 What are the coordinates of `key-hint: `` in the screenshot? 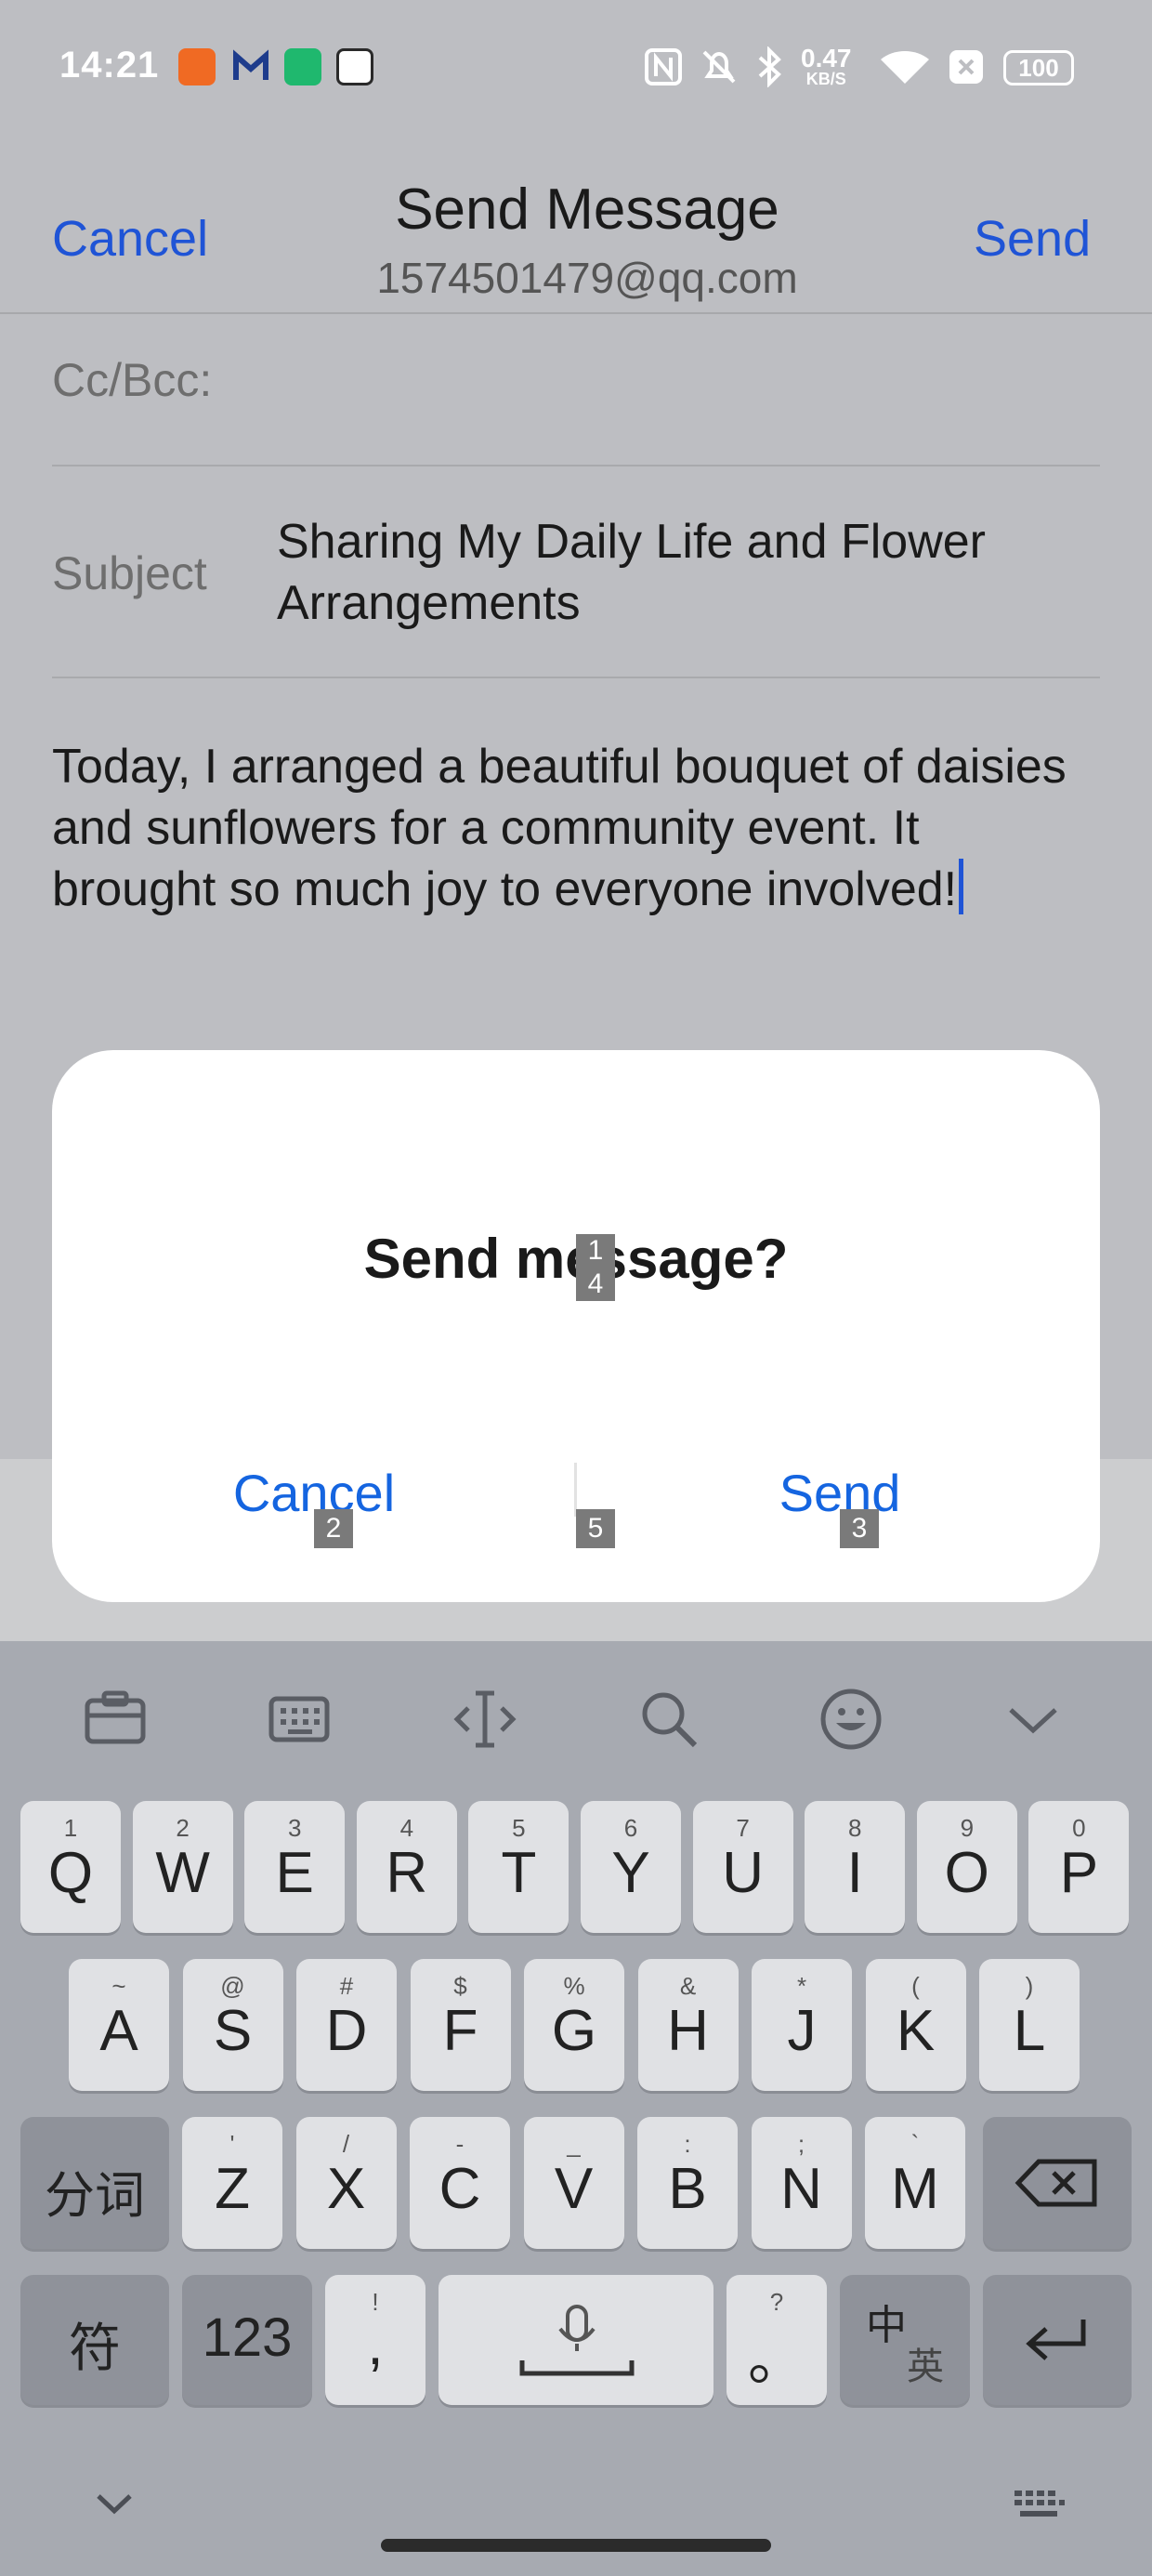 It's located at (915, 2144).